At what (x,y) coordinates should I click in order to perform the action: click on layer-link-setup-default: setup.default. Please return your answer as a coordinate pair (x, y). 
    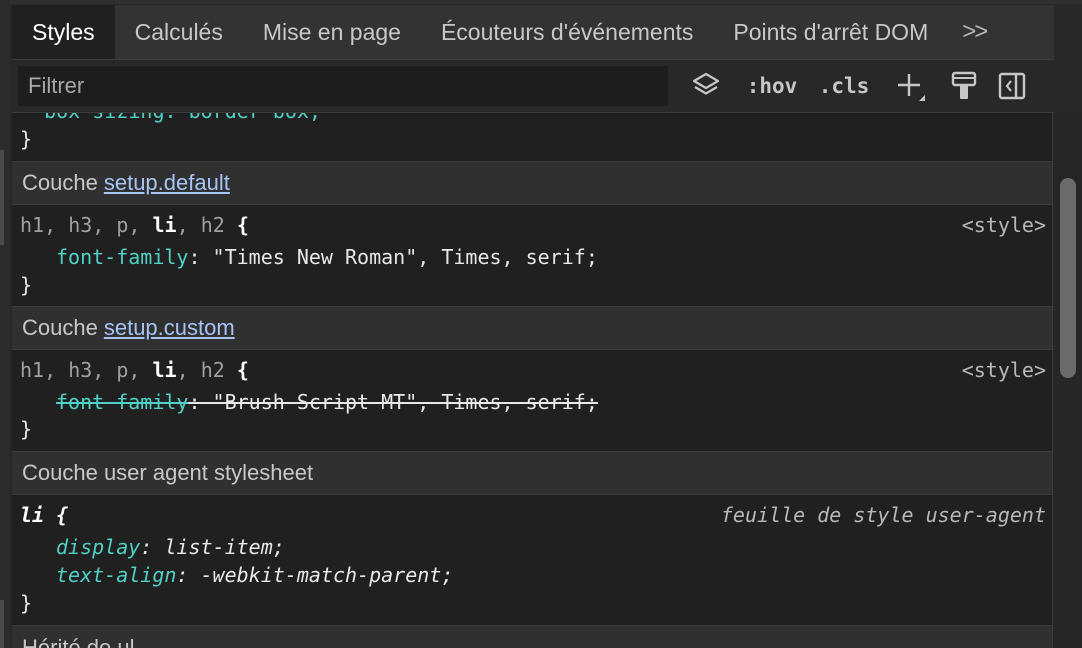
    Looking at the image, I should click on (167, 183).